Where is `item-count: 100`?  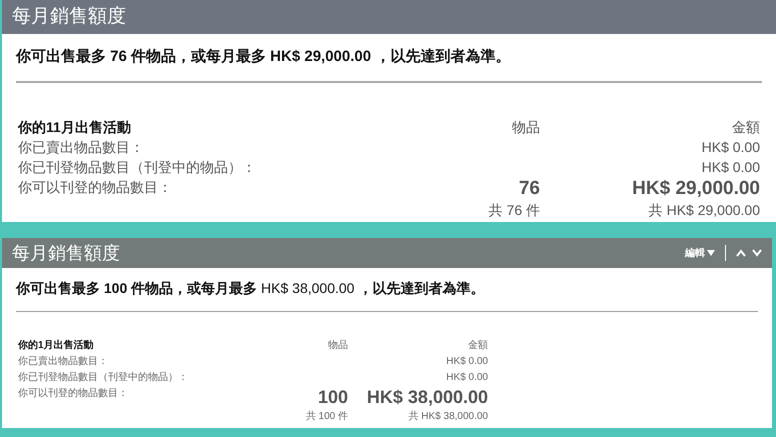
item-count: 100 is located at coordinates (333, 397).